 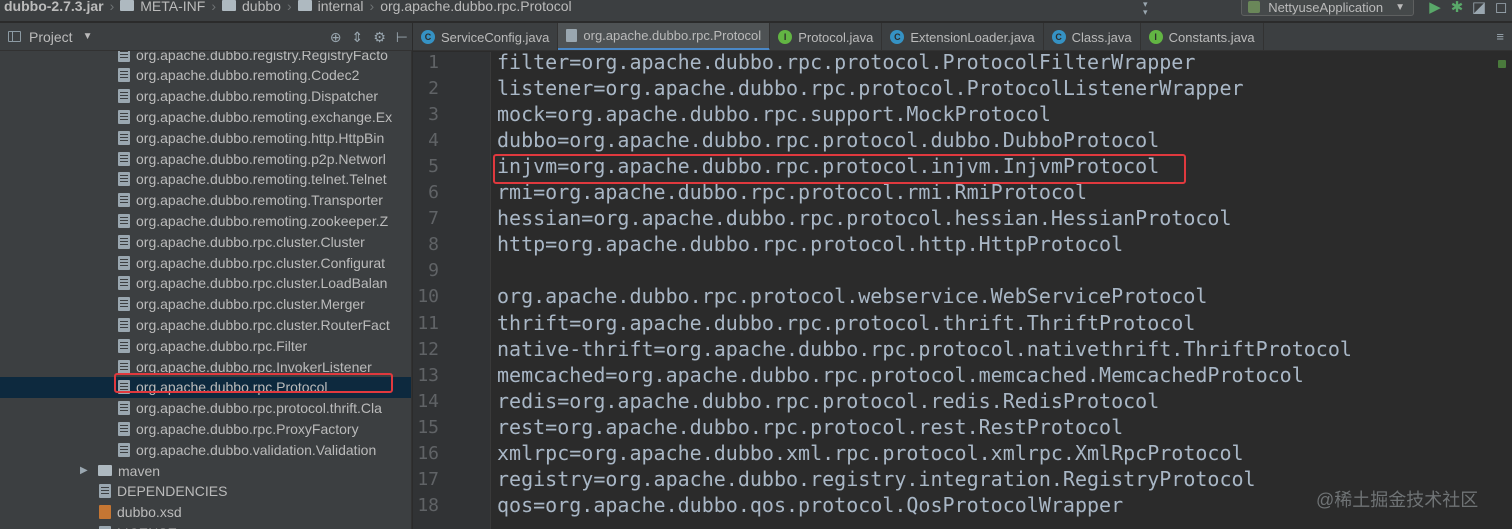 I want to click on line-number: 3, so click(x=433, y=115).